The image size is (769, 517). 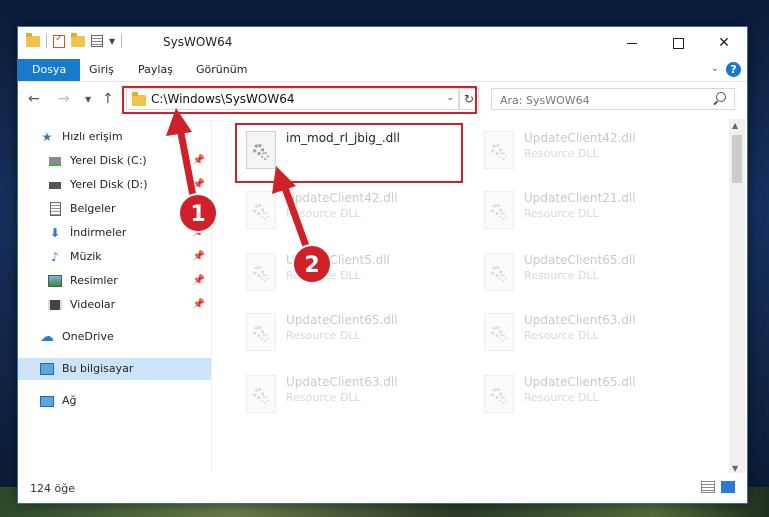 I want to click on sidebar-item-videos: Videolar 📌, so click(x=114, y=305).